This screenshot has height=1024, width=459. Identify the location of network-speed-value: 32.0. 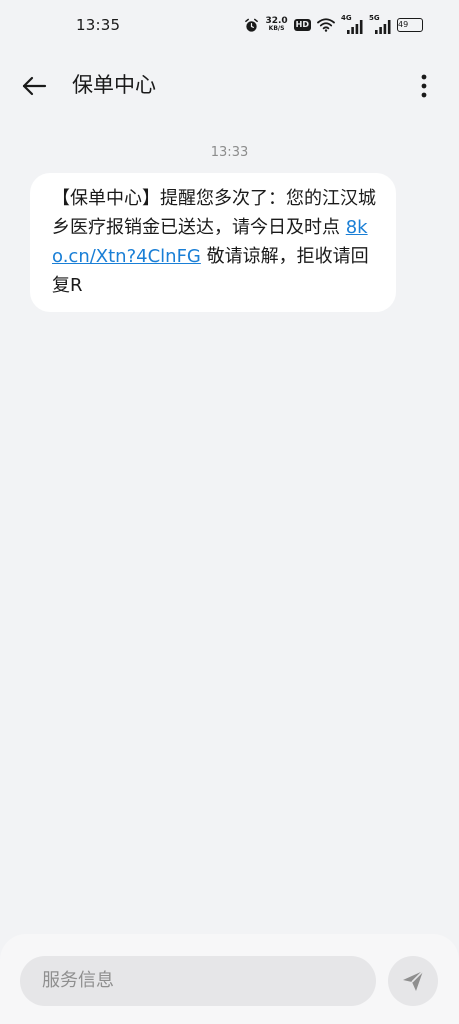
(276, 21).